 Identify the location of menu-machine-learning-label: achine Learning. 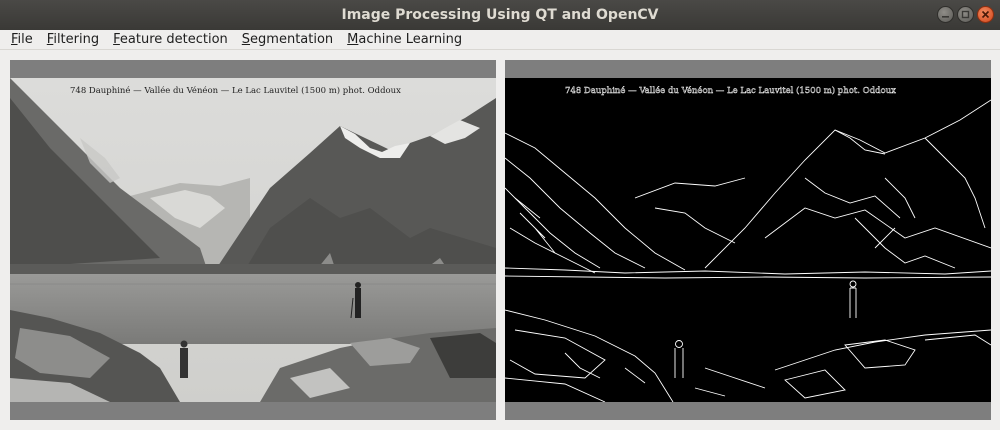
(410, 39).